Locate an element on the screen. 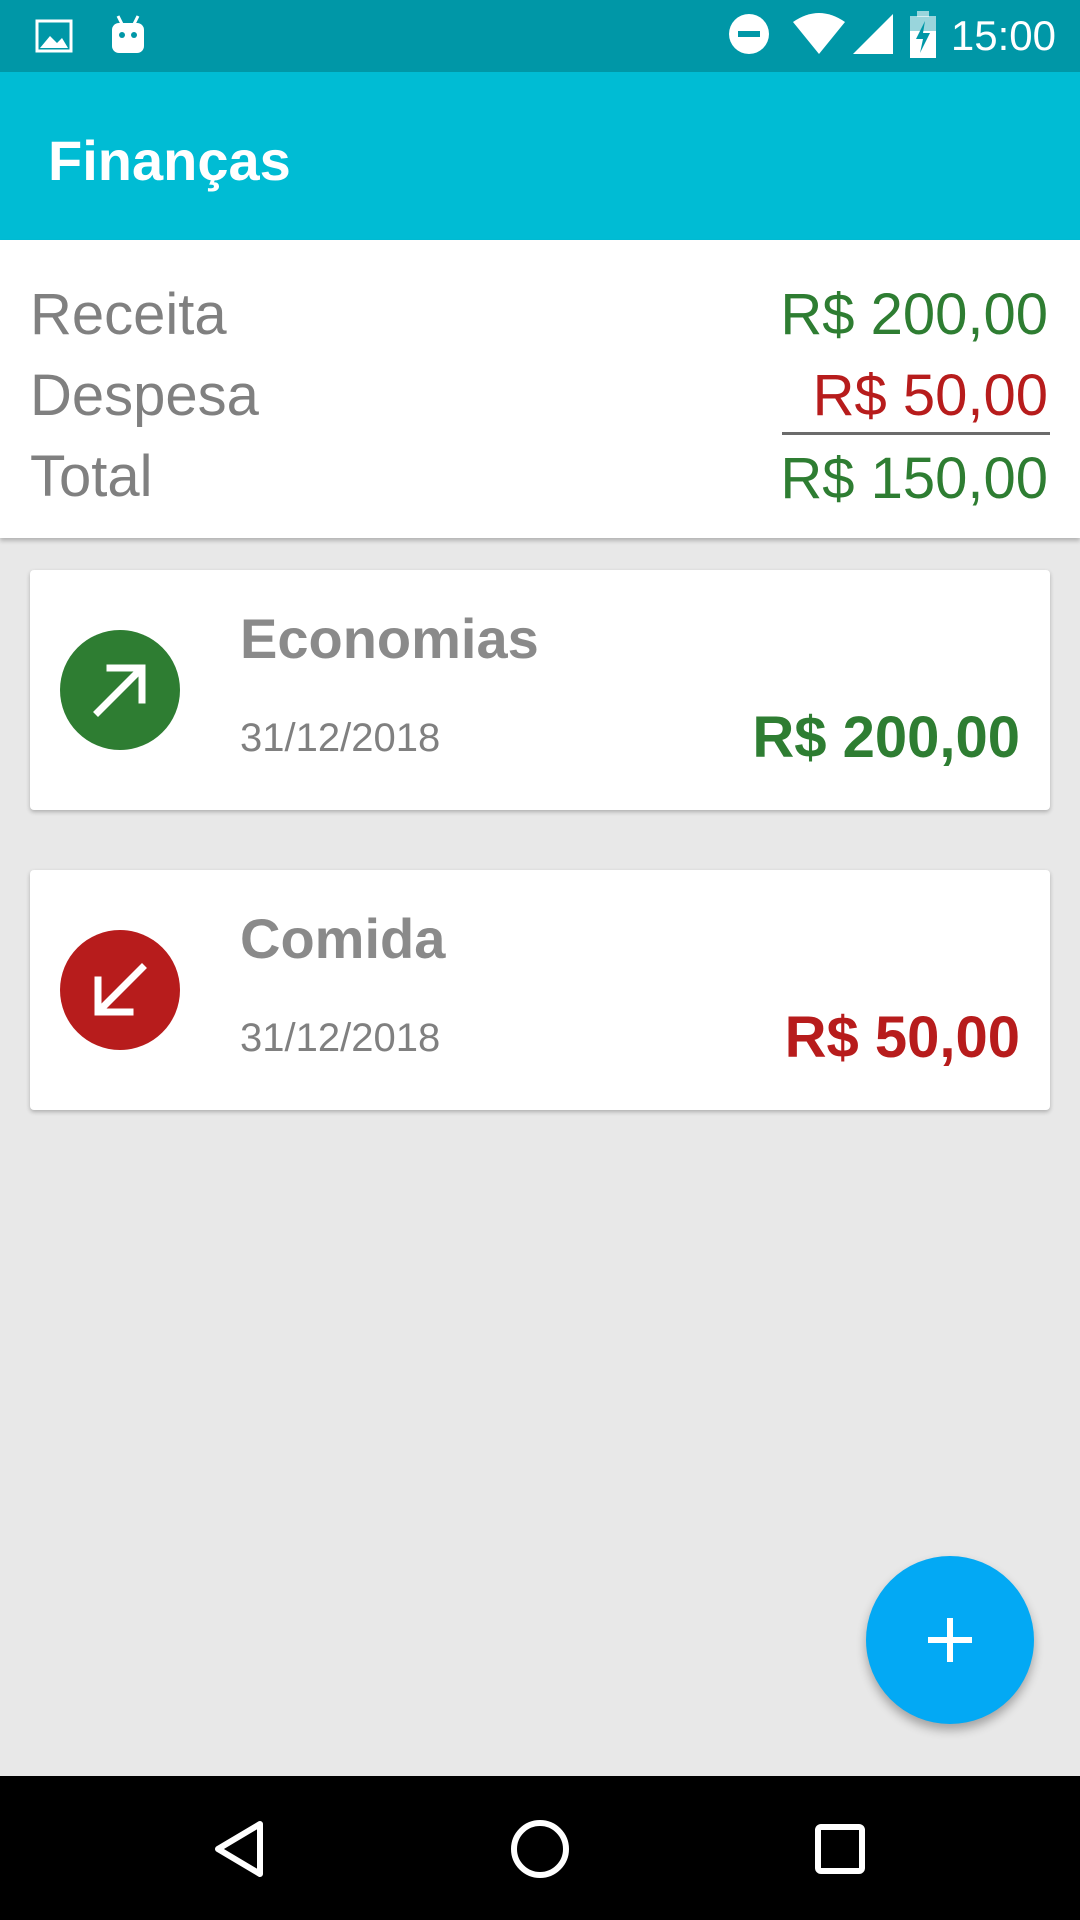  income-value: R$ 200,00 is located at coordinates (914, 314).